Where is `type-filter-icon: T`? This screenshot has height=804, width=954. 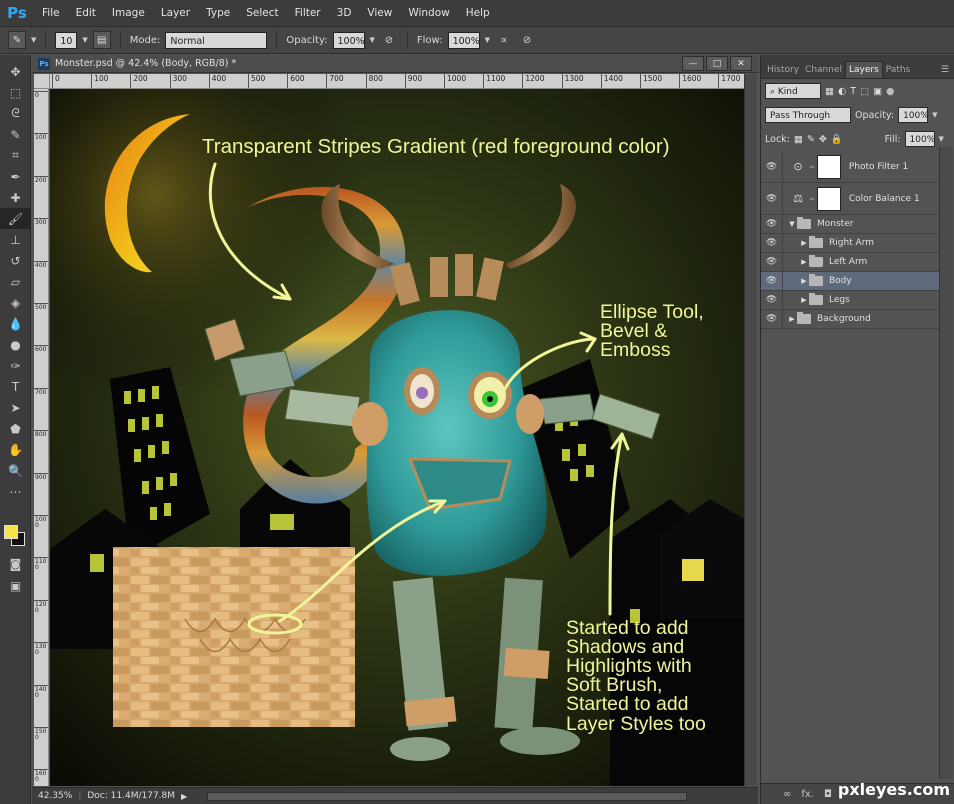 type-filter-icon: T is located at coordinates (853, 91).